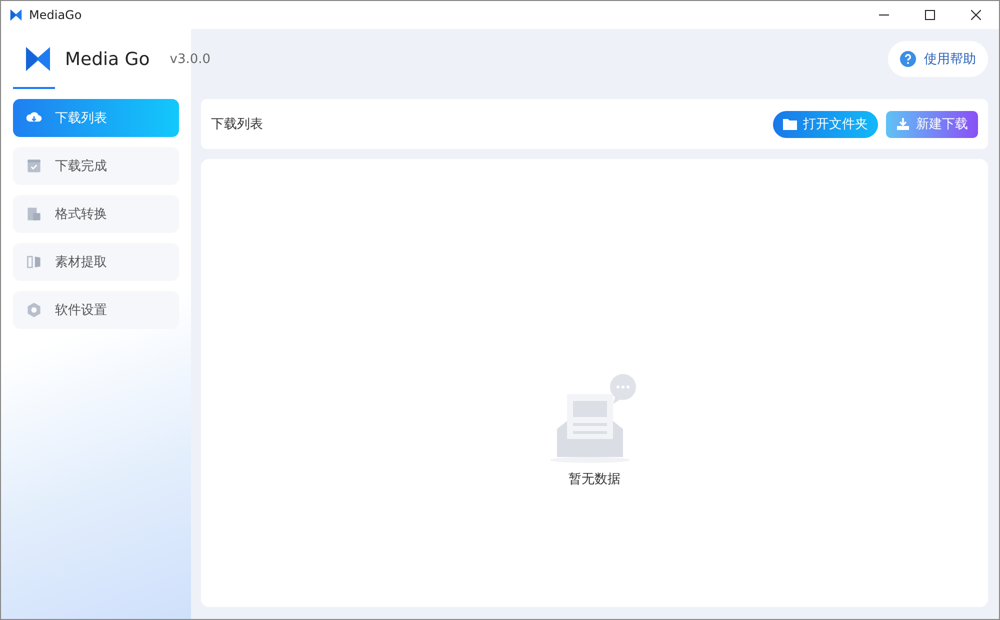 The width and height of the screenshot is (1000, 620). Describe the element at coordinates (107, 59) in the screenshot. I see `app-name: Media Go` at that location.